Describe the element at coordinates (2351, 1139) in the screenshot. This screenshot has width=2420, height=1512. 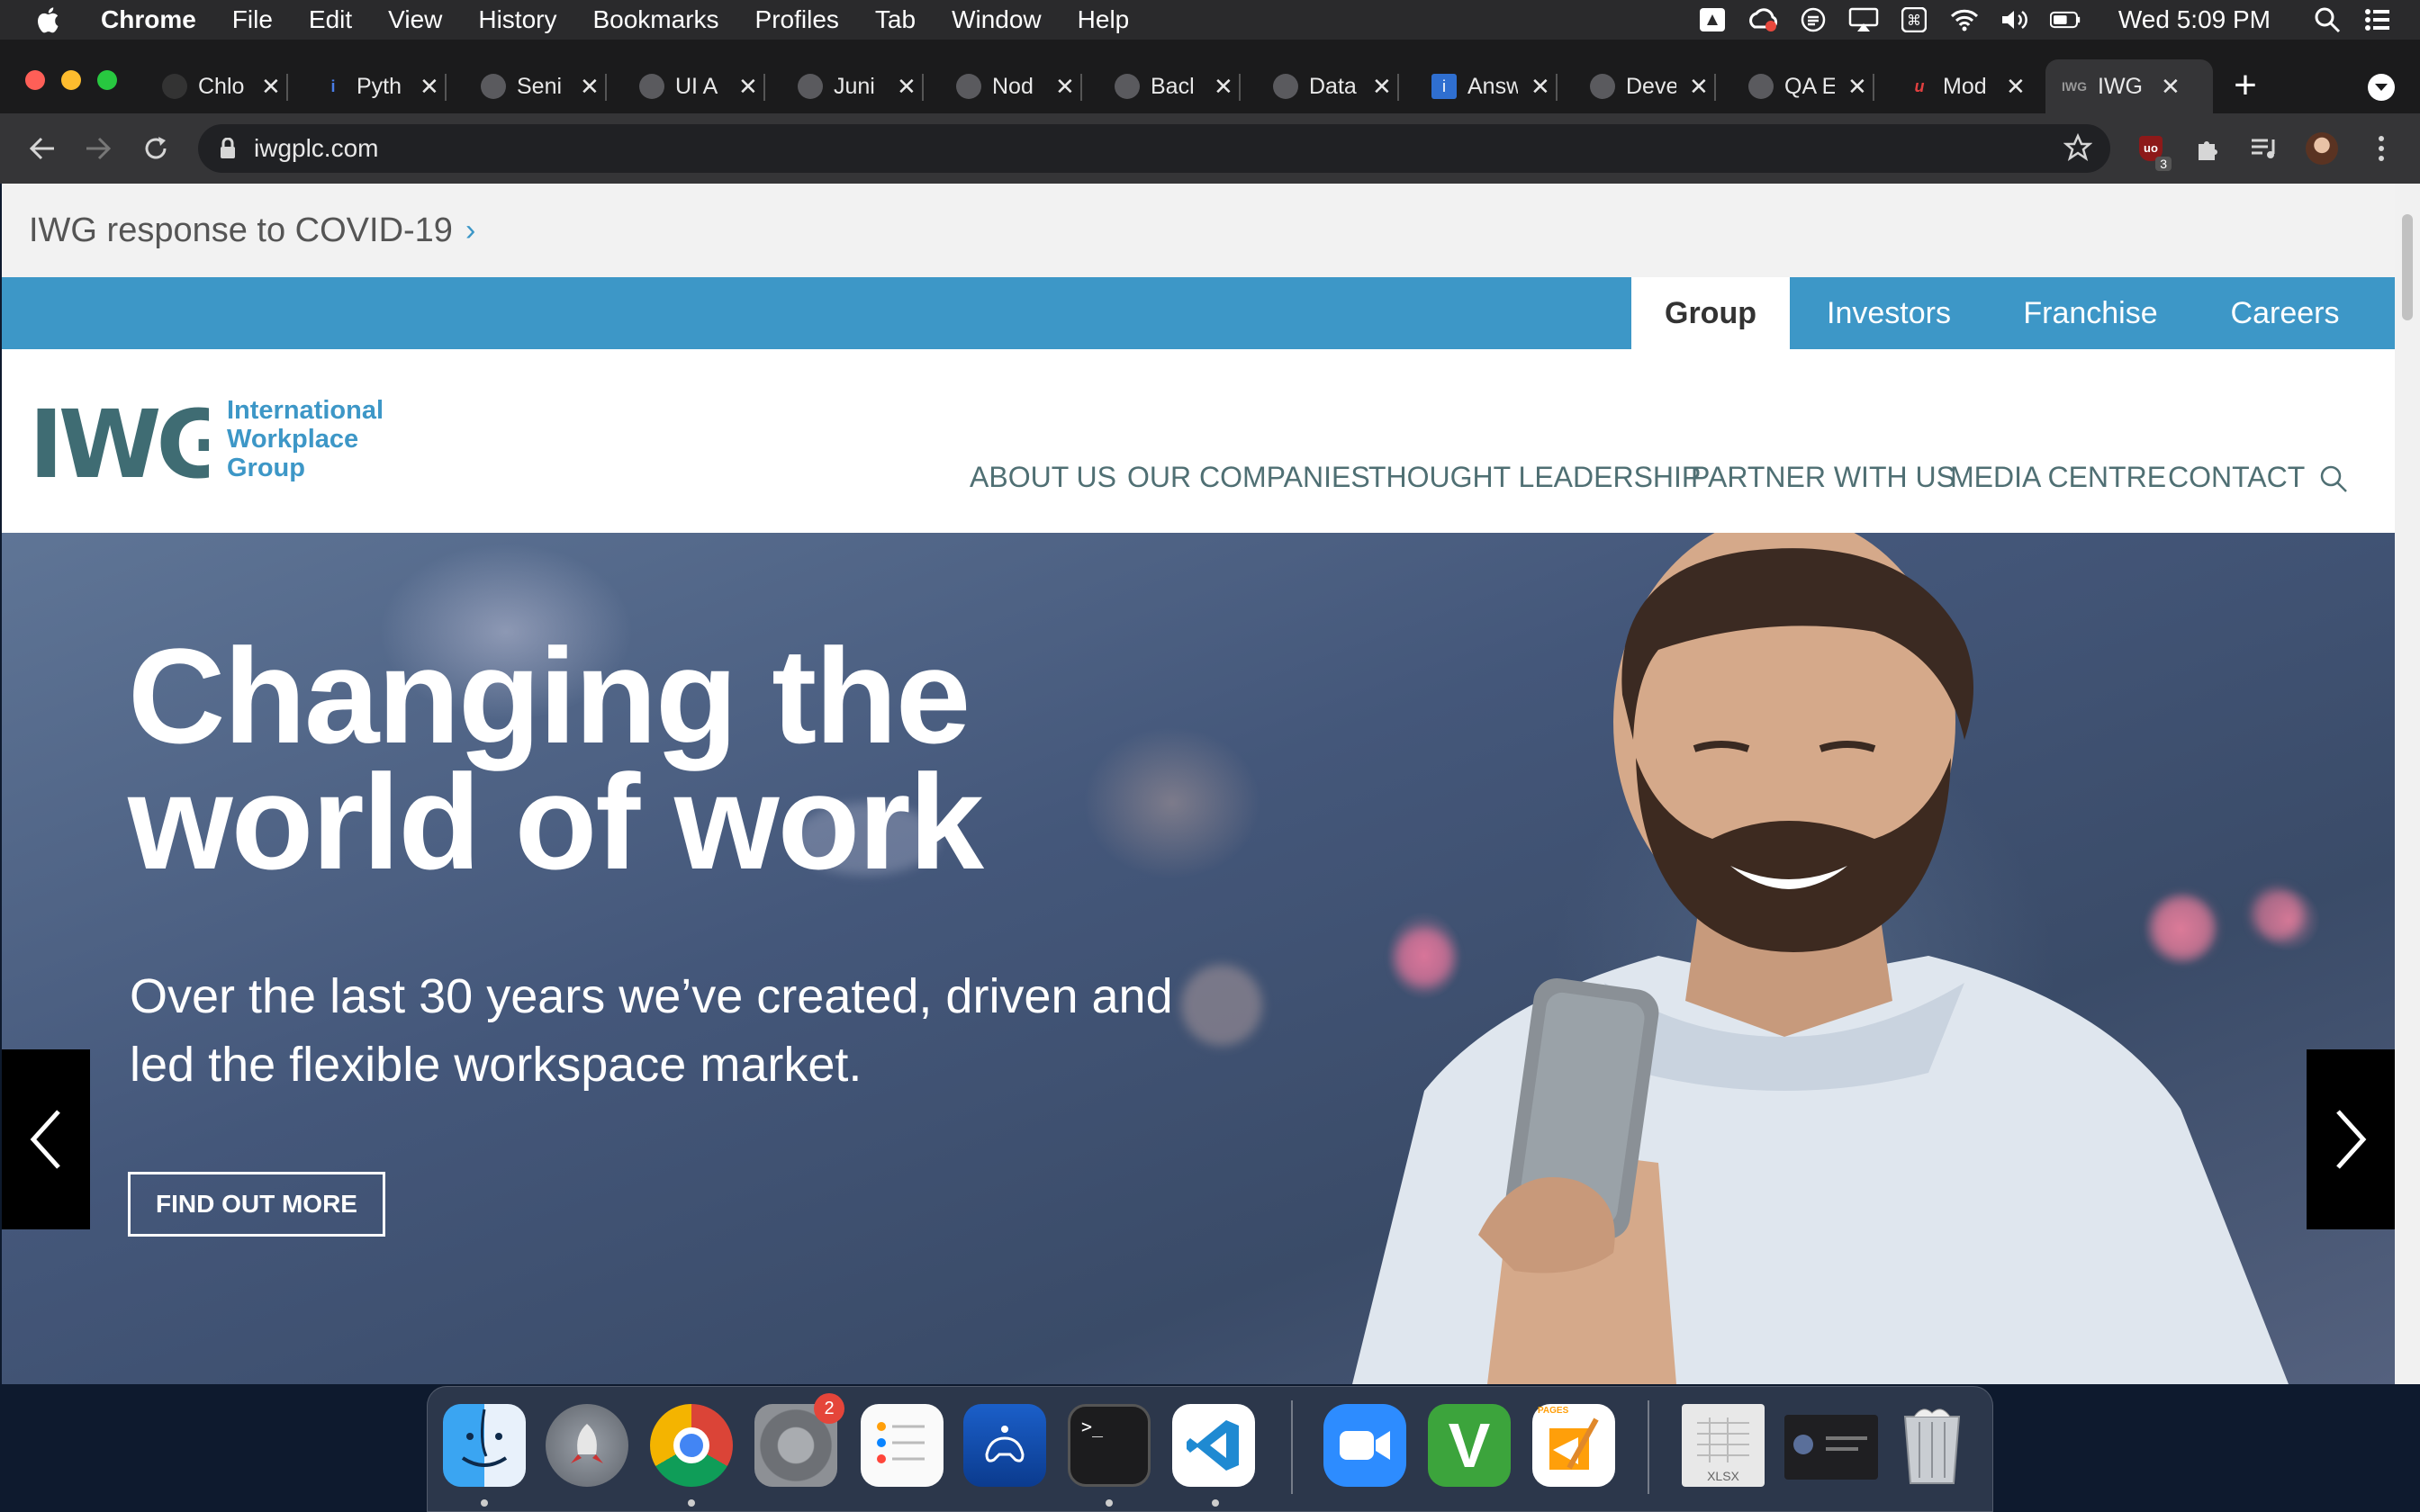
I see `carousel-next-button` at that location.